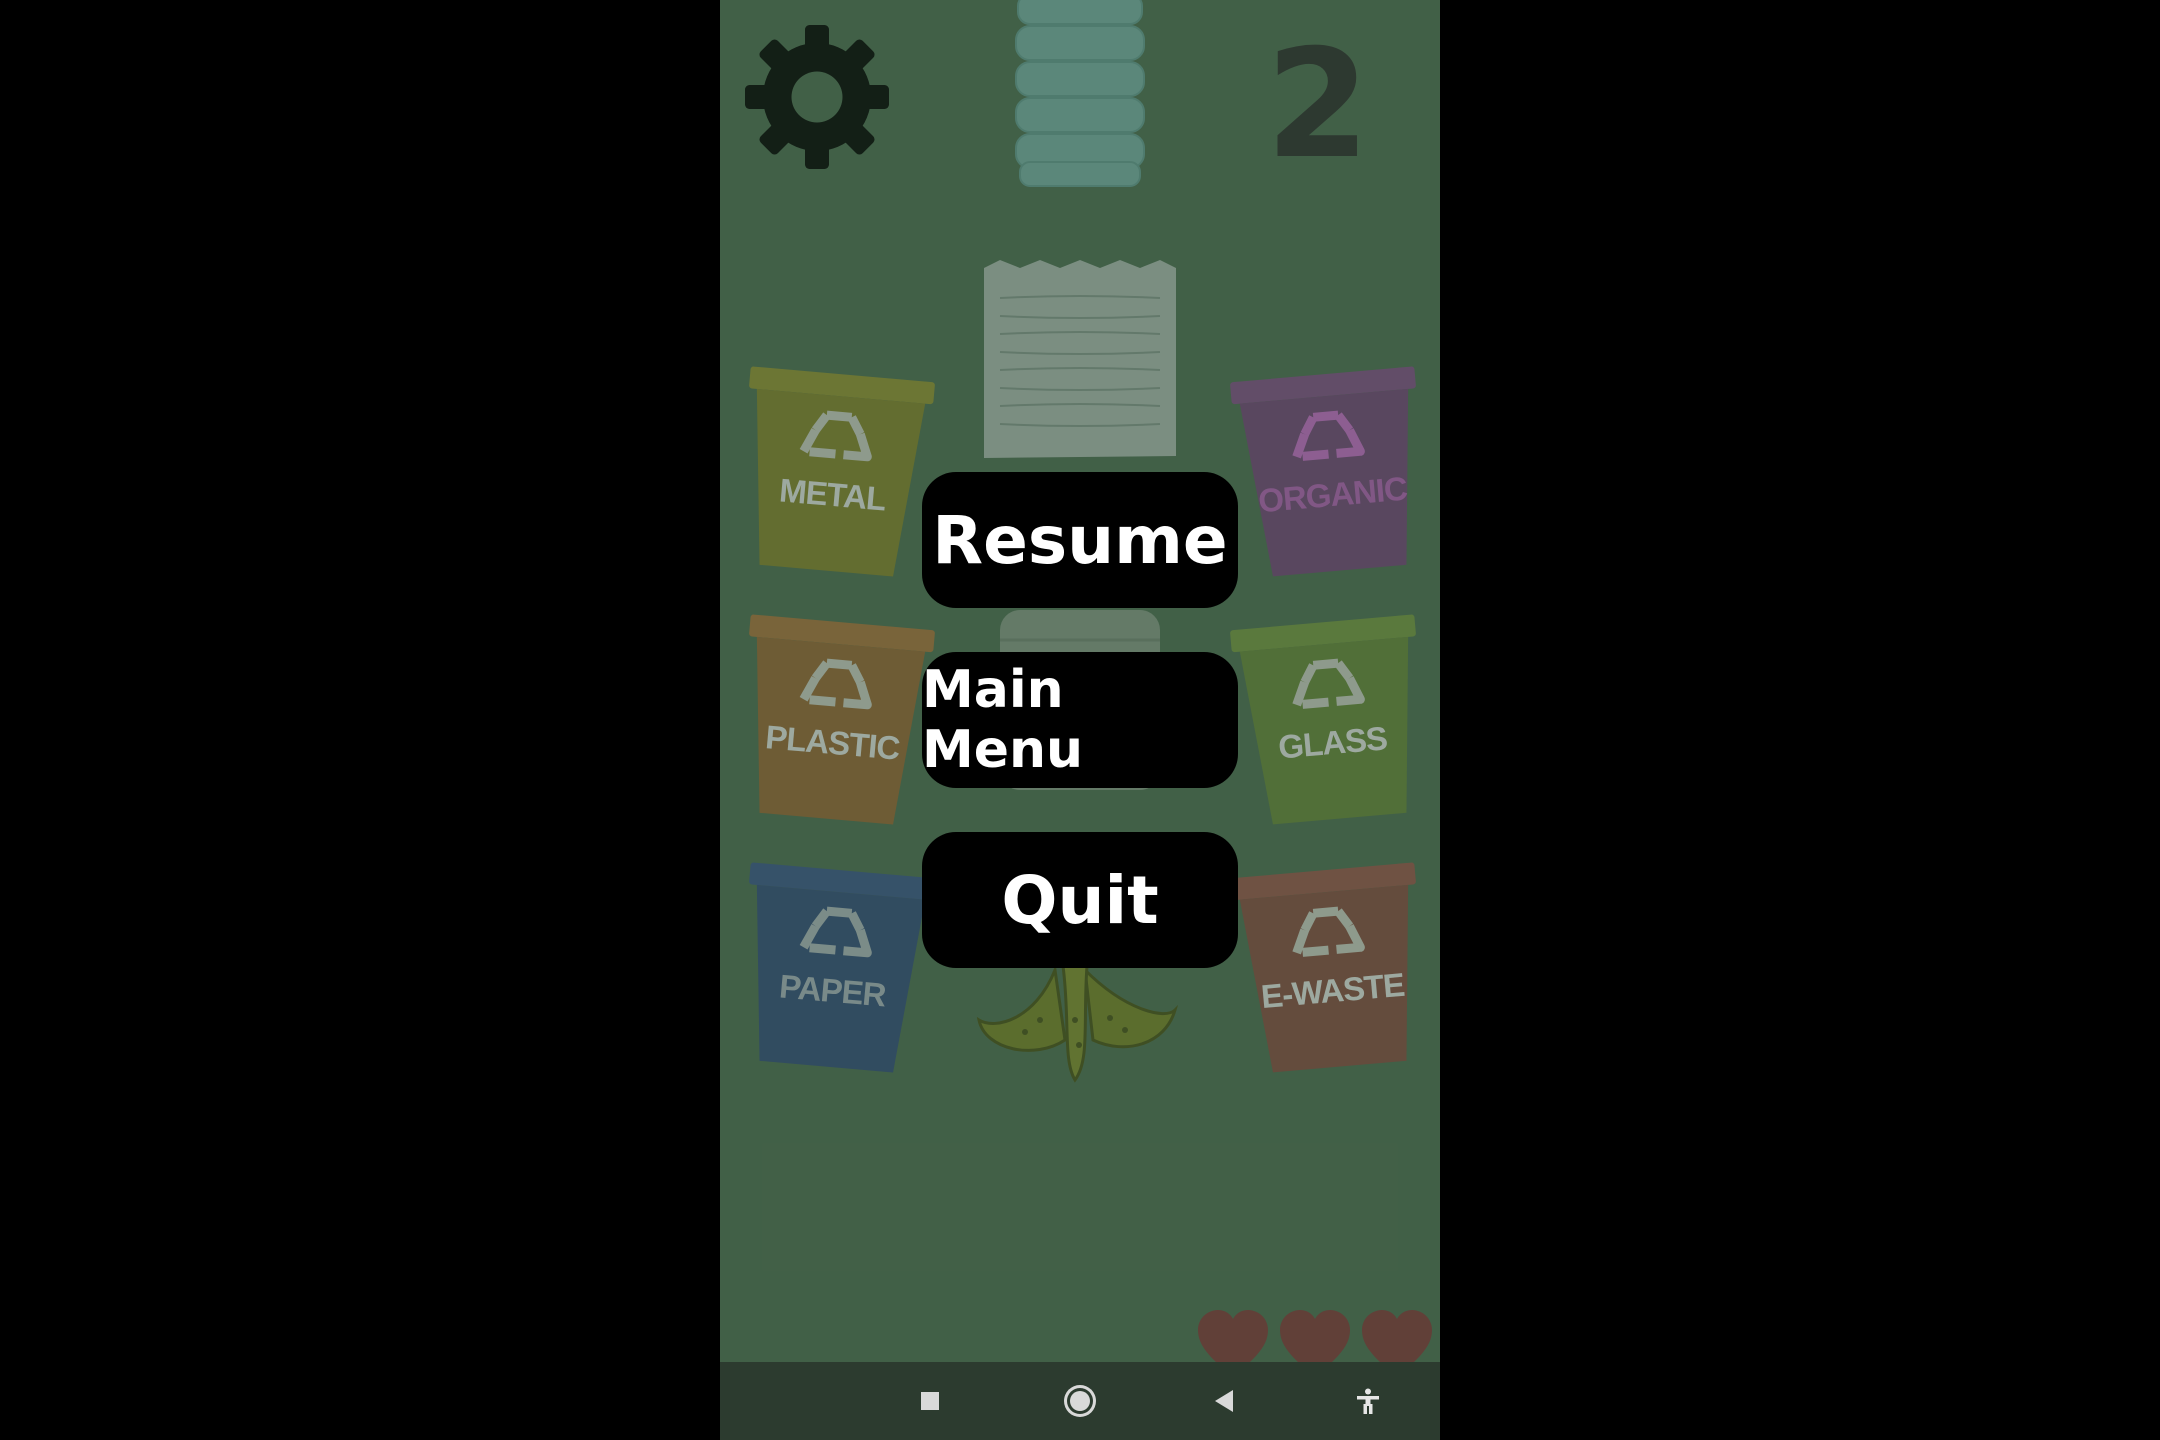 This screenshot has height=1440, width=2160. I want to click on resume-button-label: Resume, so click(1080, 540).